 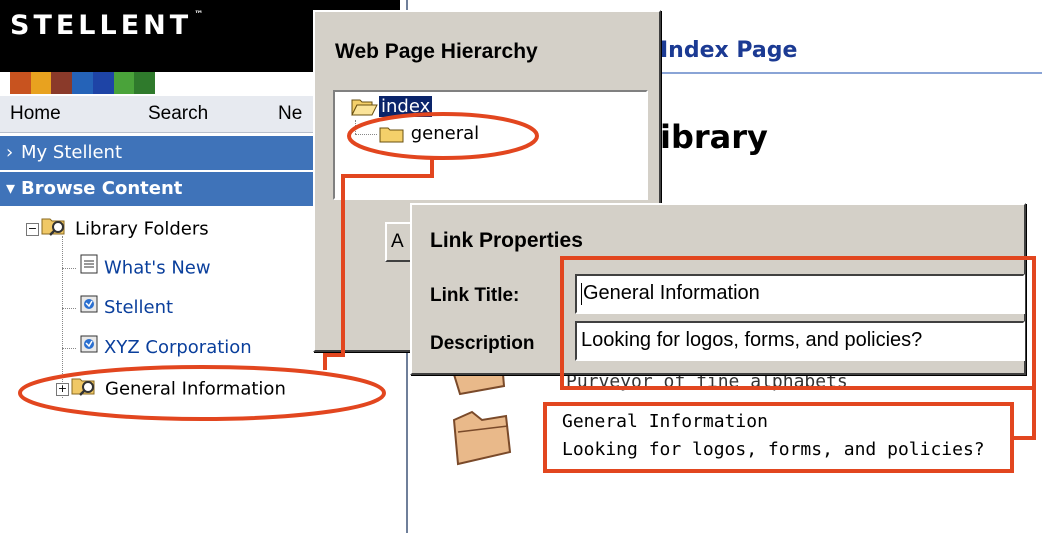 I want to click on nav-home: Home, so click(x=35, y=114).